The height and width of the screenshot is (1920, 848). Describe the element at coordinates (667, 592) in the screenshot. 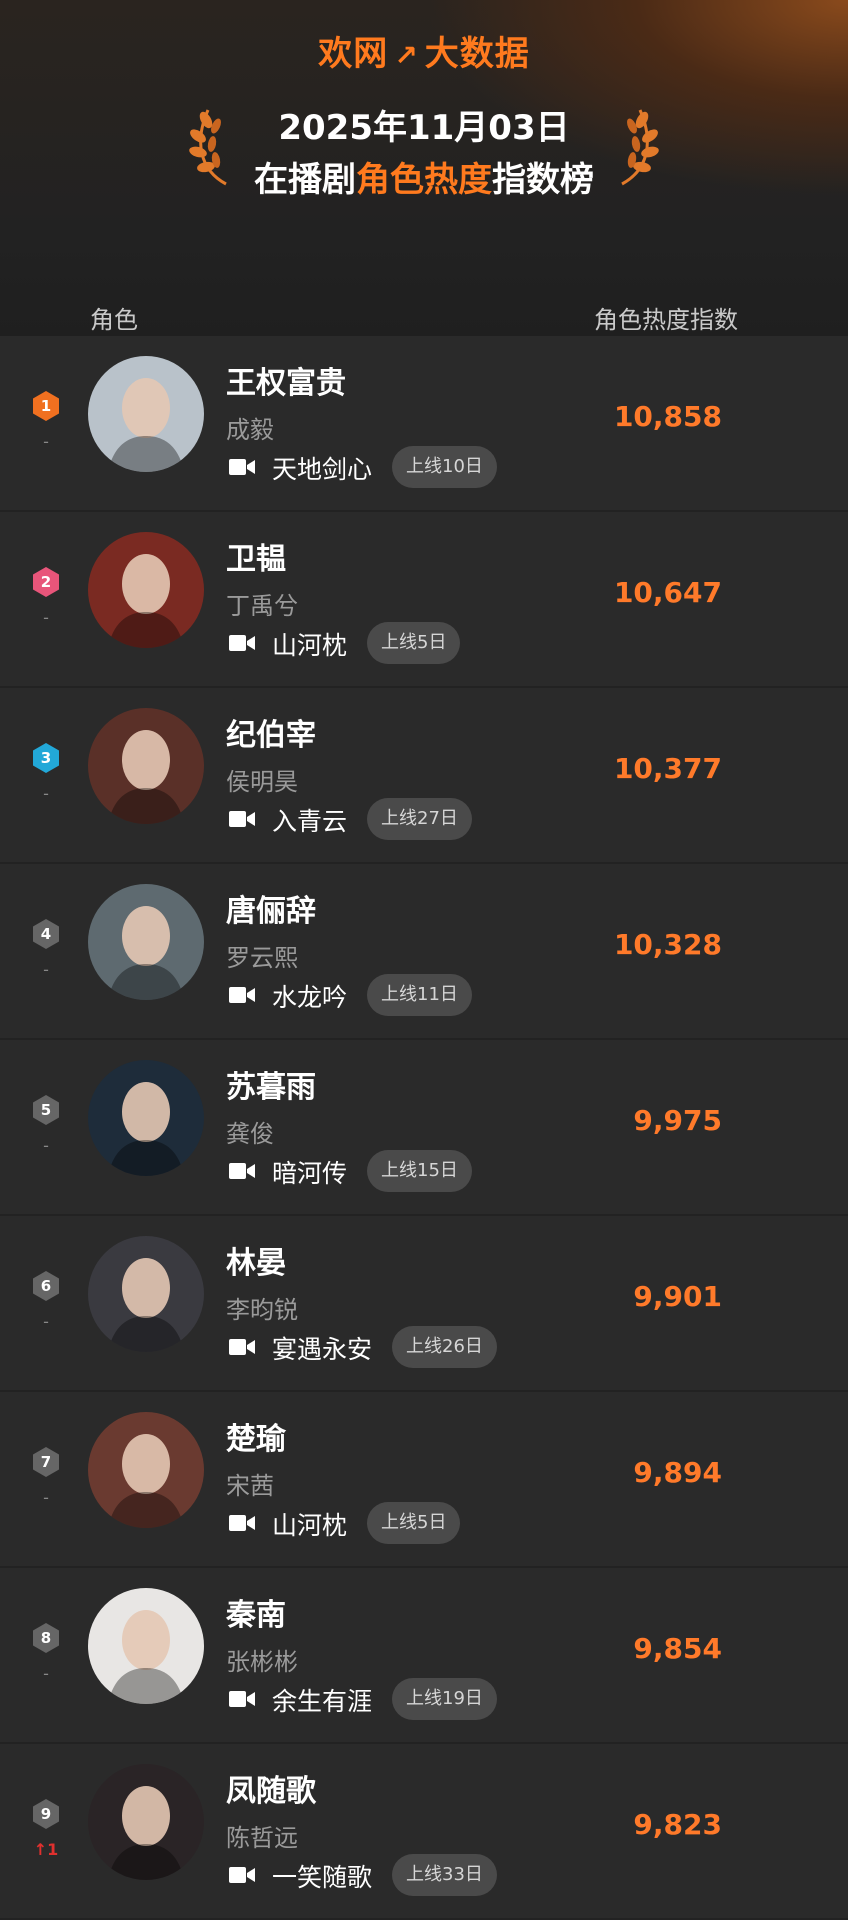

I see `heat-index-score: 10,647` at that location.